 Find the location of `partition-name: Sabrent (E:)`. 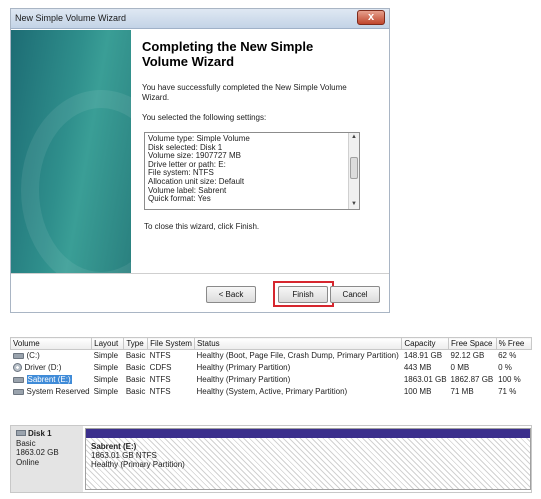

partition-name: Sabrent (E:) is located at coordinates (114, 446).